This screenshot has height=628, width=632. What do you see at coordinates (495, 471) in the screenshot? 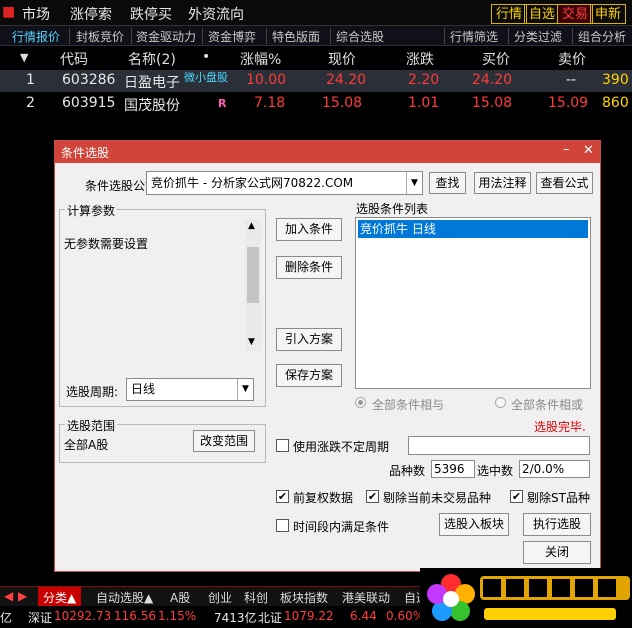
I see `selected-label: 选中数` at bounding box center [495, 471].